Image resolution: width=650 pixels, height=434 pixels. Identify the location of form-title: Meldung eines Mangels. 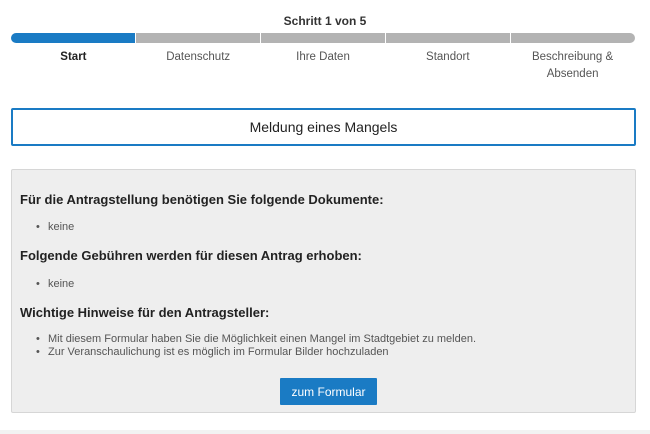
(323, 127).